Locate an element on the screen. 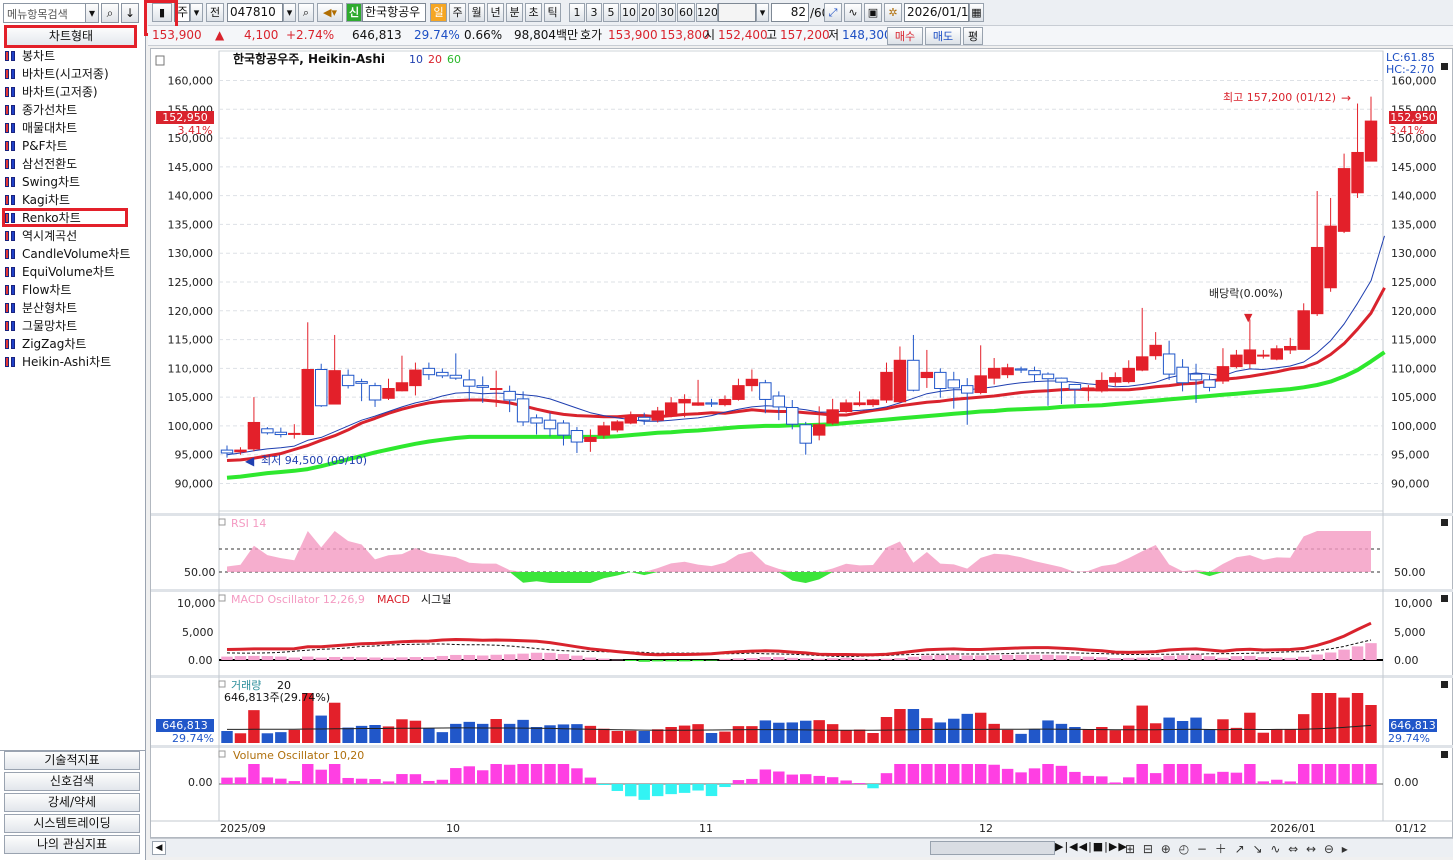  evaluation-button: 평 is located at coordinates (973, 36).